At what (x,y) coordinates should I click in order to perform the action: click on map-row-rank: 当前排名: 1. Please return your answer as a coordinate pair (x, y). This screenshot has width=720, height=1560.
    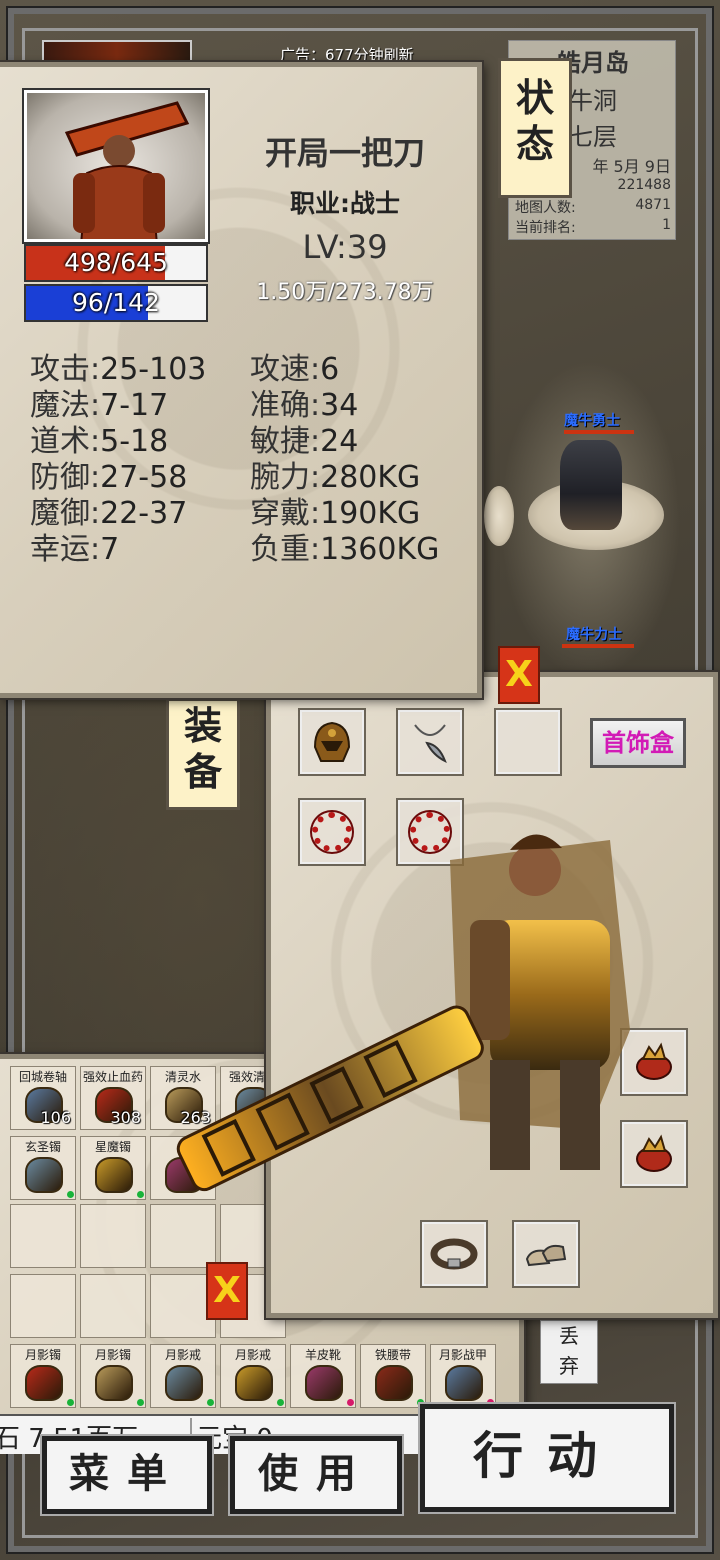
    Looking at the image, I should click on (593, 226).